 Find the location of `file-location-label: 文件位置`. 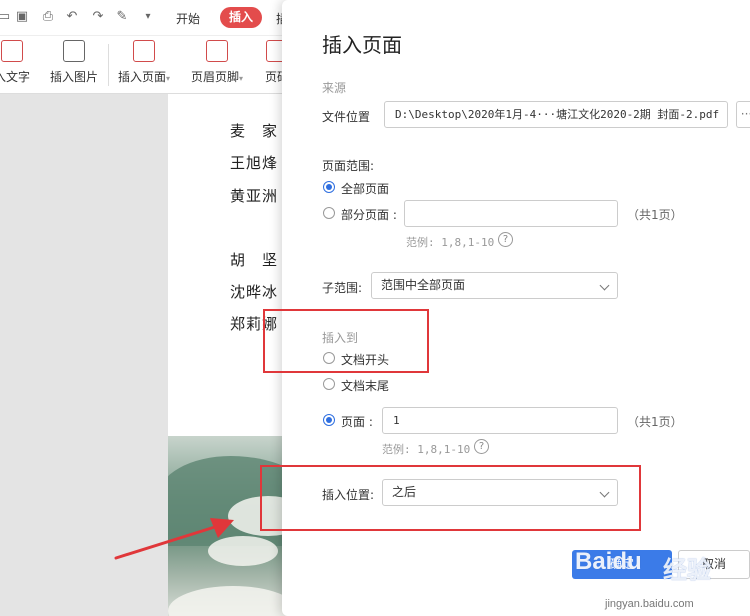

file-location-label: 文件位置 is located at coordinates (346, 117).